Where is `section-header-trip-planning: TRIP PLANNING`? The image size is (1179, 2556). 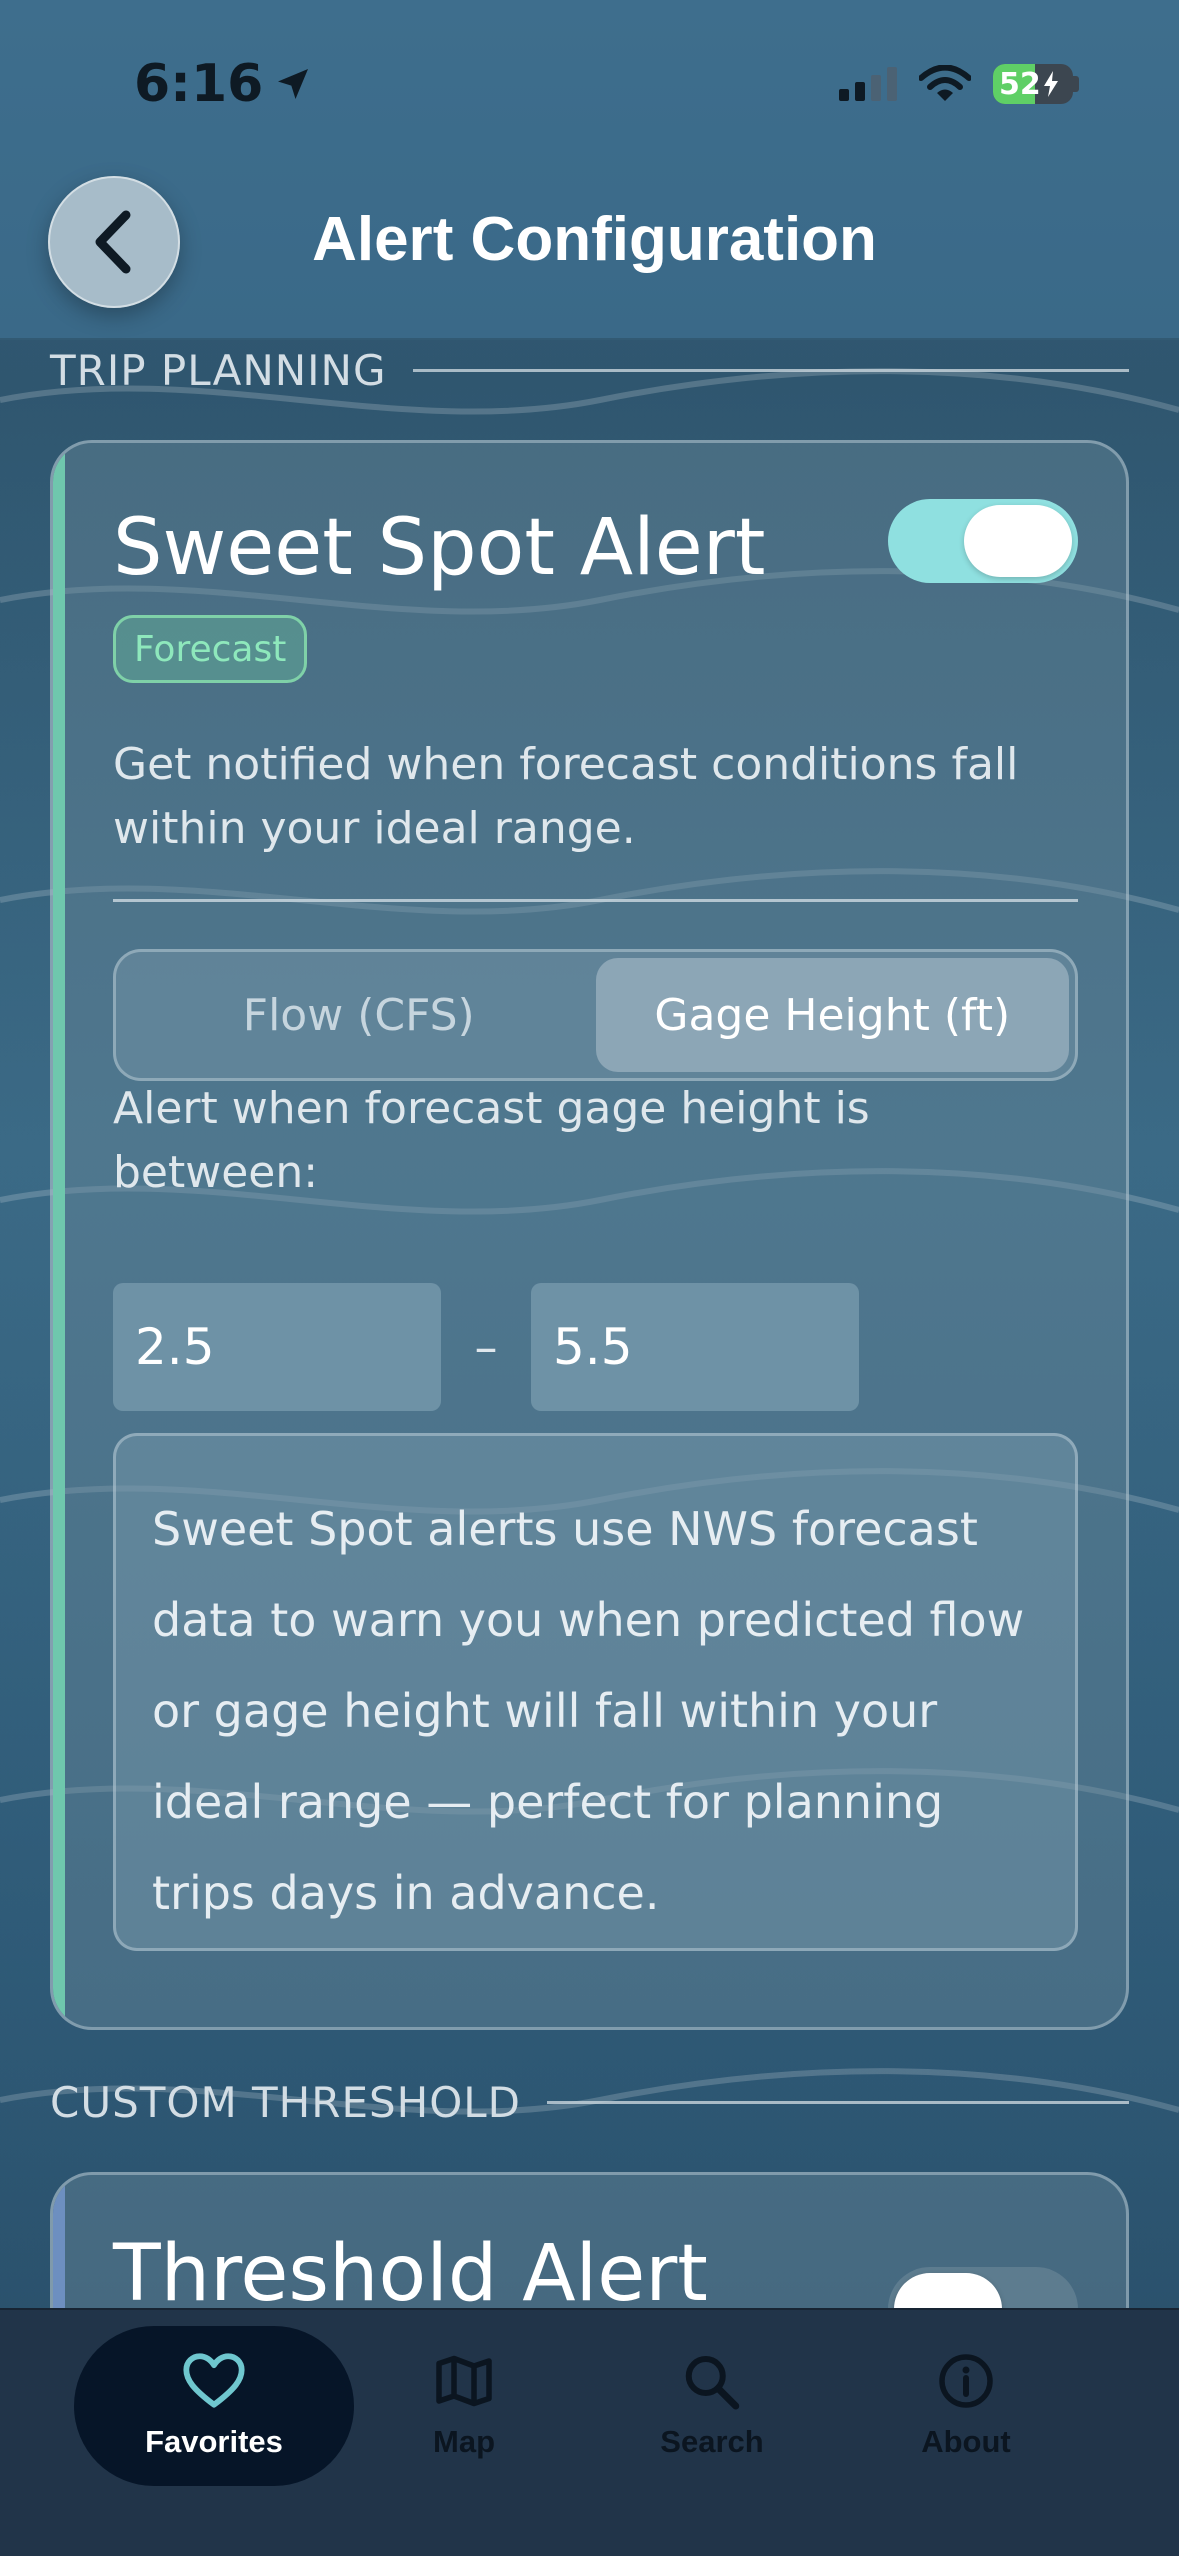
section-header-trip-planning: TRIP PLANNING is located at coordinates (589, 370).